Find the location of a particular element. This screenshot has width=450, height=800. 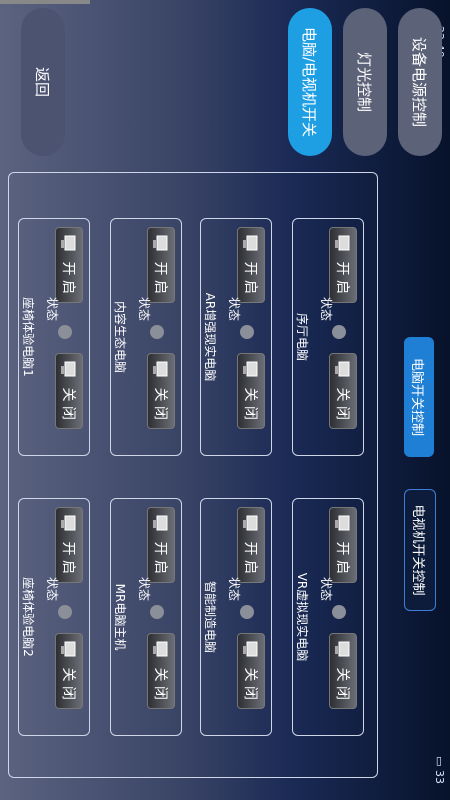

device-card: 开 启关 闭 状态 VR虚拟现实电脑 is located at coordinates (328, 617).